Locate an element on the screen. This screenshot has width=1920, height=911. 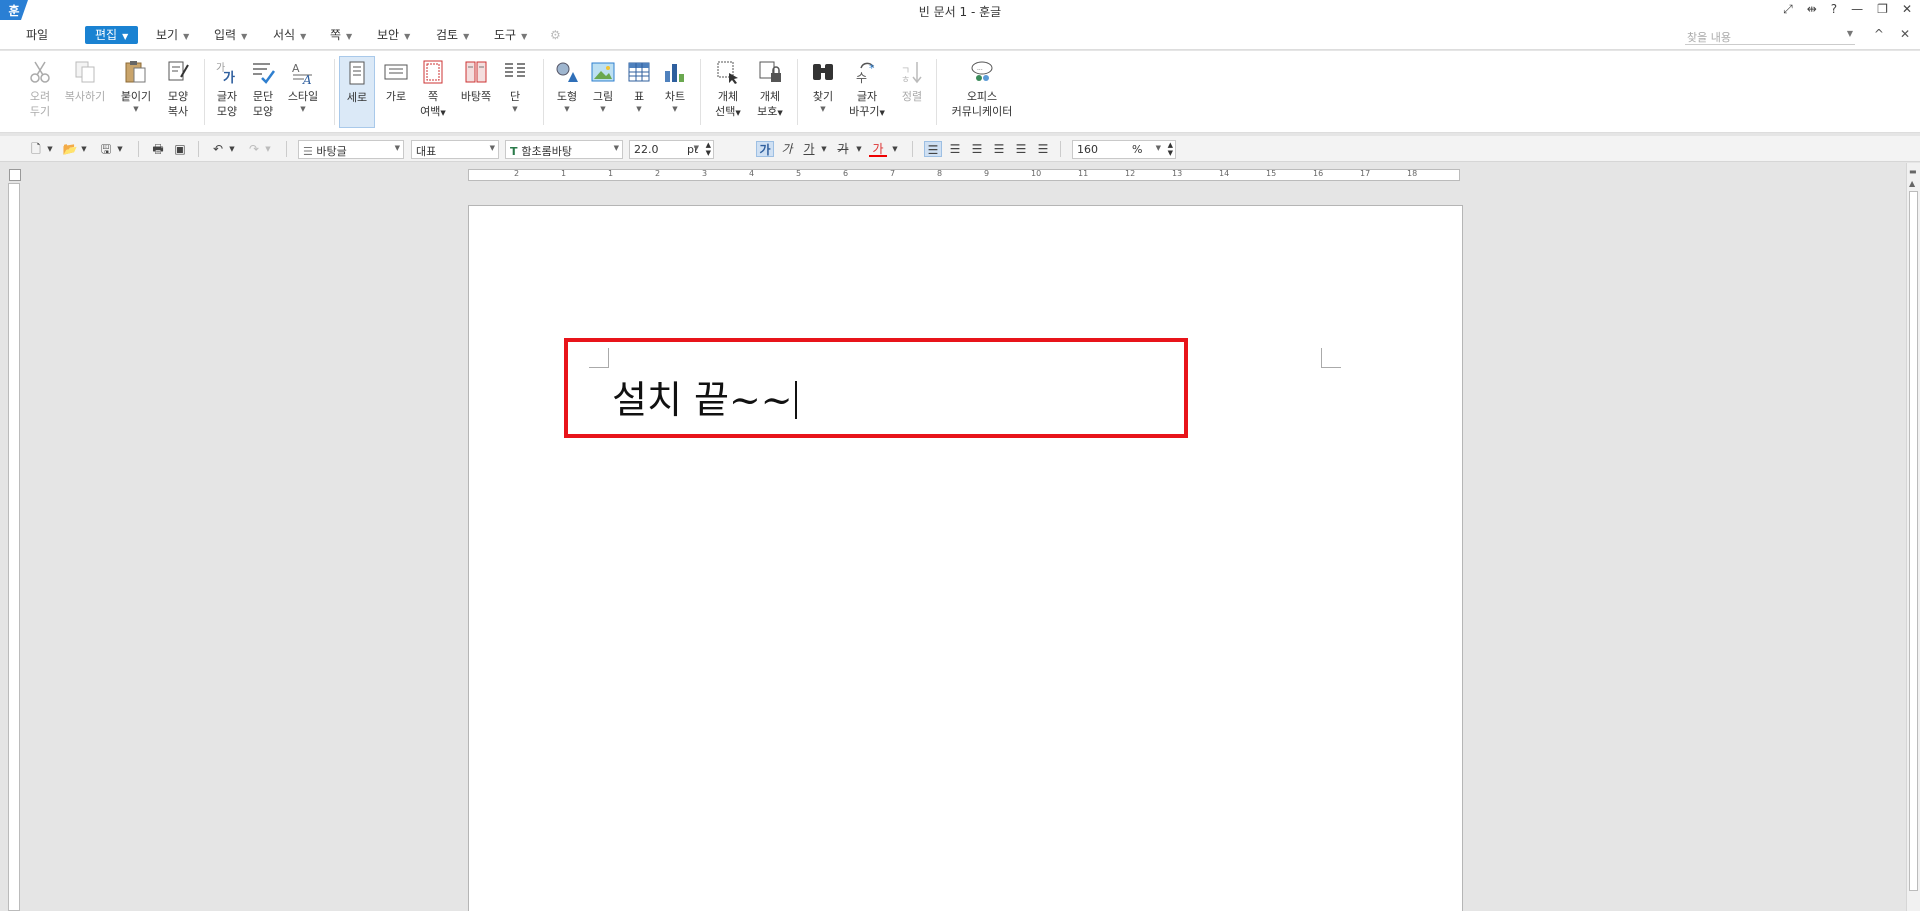
zoom-field: 160% ▼ ▲ ▼ is located at coordinates (1124, 149).